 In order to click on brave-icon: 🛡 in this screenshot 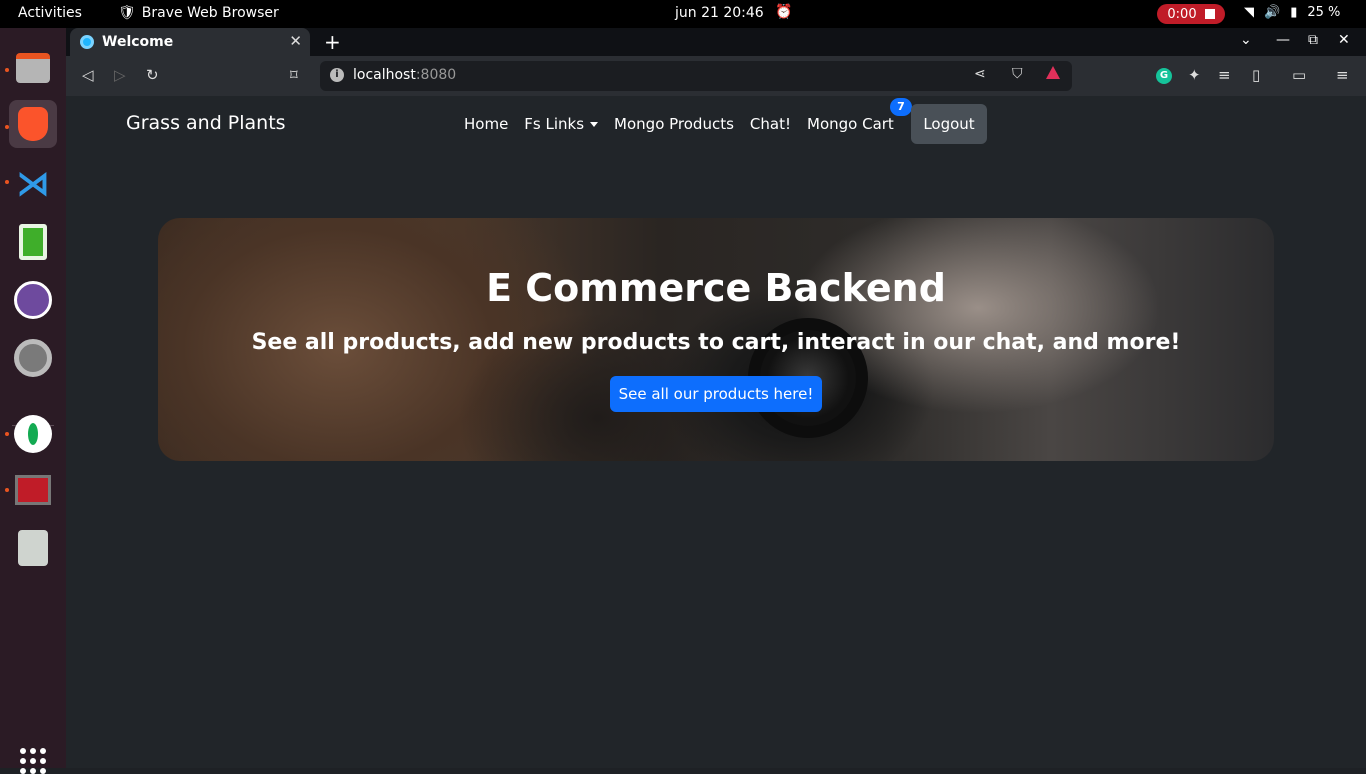, I will do `click(127, 13)`.